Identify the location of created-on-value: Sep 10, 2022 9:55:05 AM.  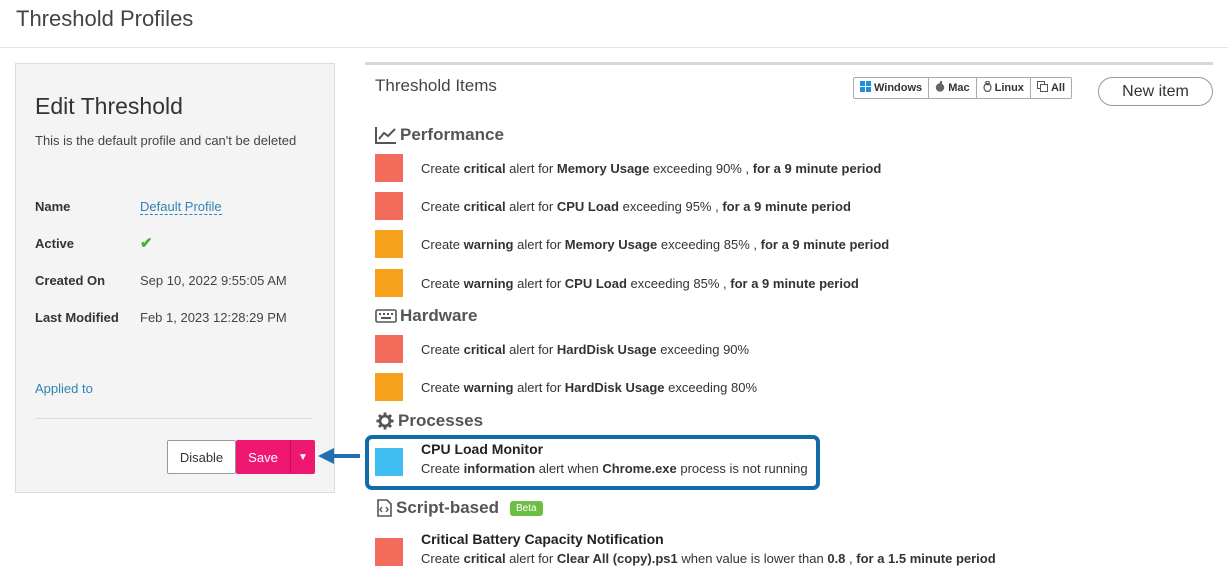
(213, 280).